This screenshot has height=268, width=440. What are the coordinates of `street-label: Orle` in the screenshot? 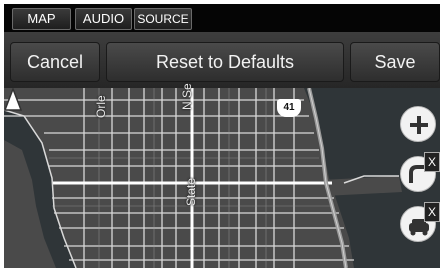 It's located at (101, 106).